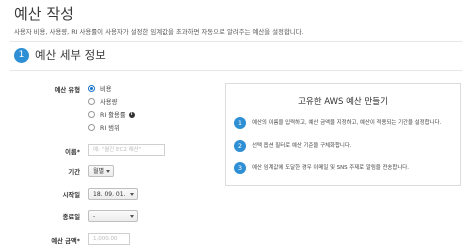  What do you see at coordinates (131, 114) in the screenshot?
I see `info-icon: i` at bounding box center [131, 114].